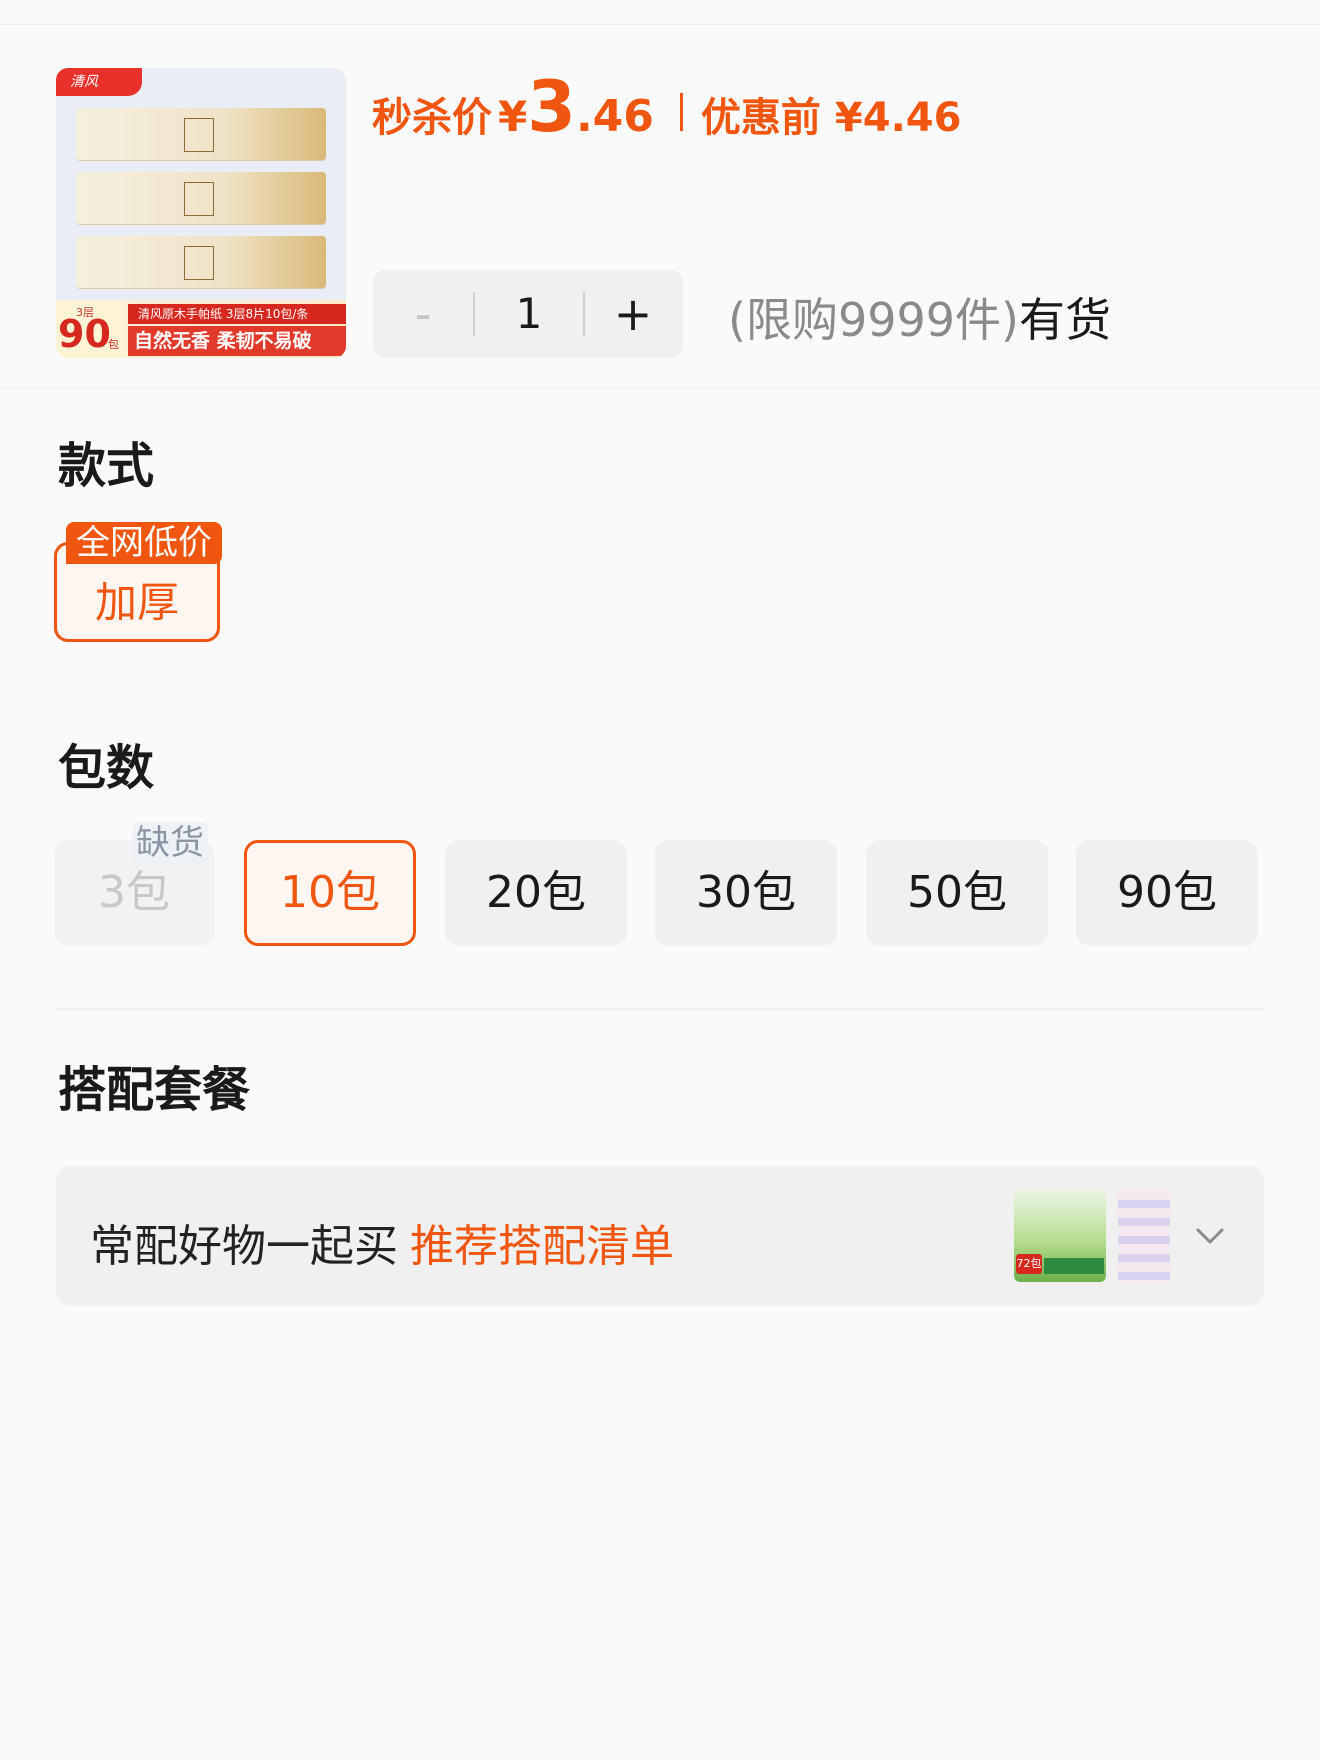 This screenshot has width=1320, height=1760. What do you see at coordinates (681, 112) in the screenshot?
I see `price-divider` at bounding box center [681, 112].